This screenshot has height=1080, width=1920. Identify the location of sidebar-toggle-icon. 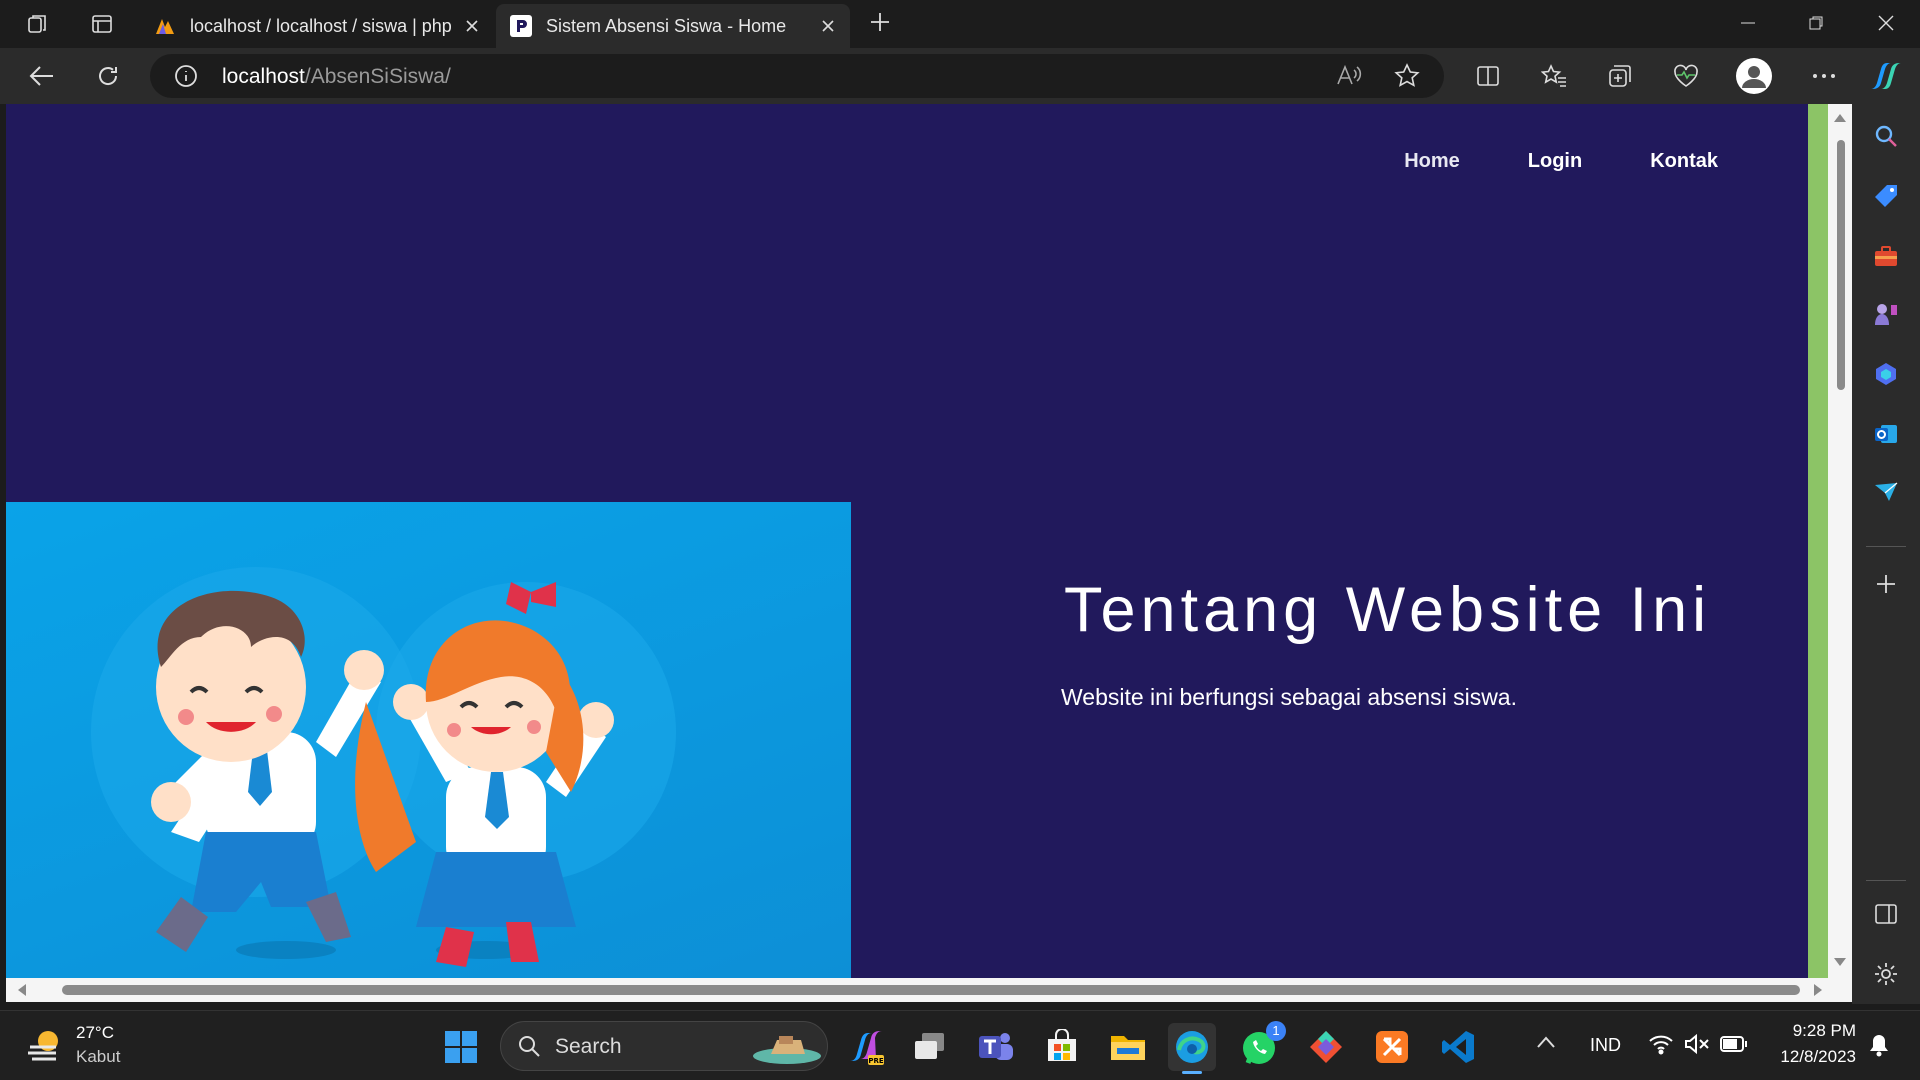
(1886, 914).